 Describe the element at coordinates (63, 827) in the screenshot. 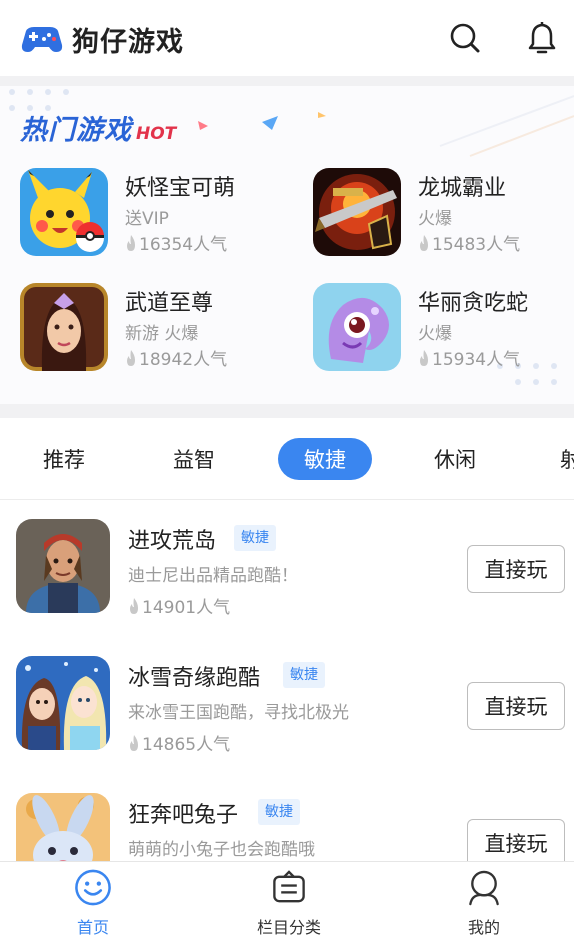

I see `game-icon-rabbit` at that location.